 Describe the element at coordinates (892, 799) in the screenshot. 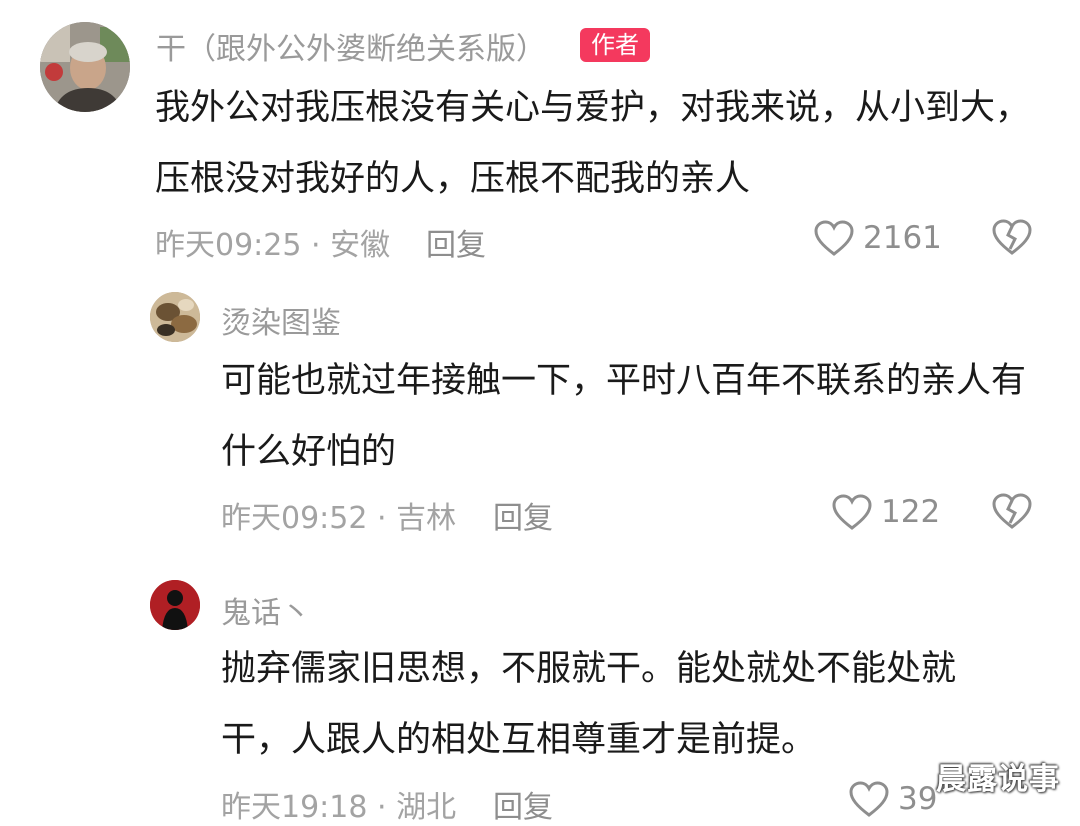

I see `like-button: 39` at that location.